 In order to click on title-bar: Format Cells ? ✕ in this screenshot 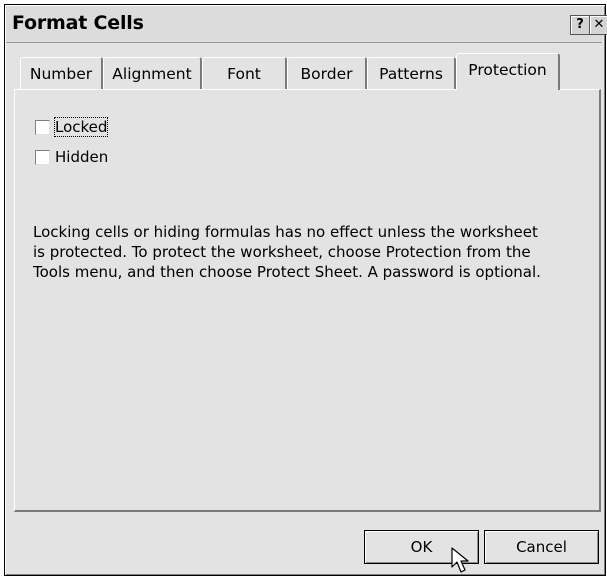, I will do `click(306, 24)`.